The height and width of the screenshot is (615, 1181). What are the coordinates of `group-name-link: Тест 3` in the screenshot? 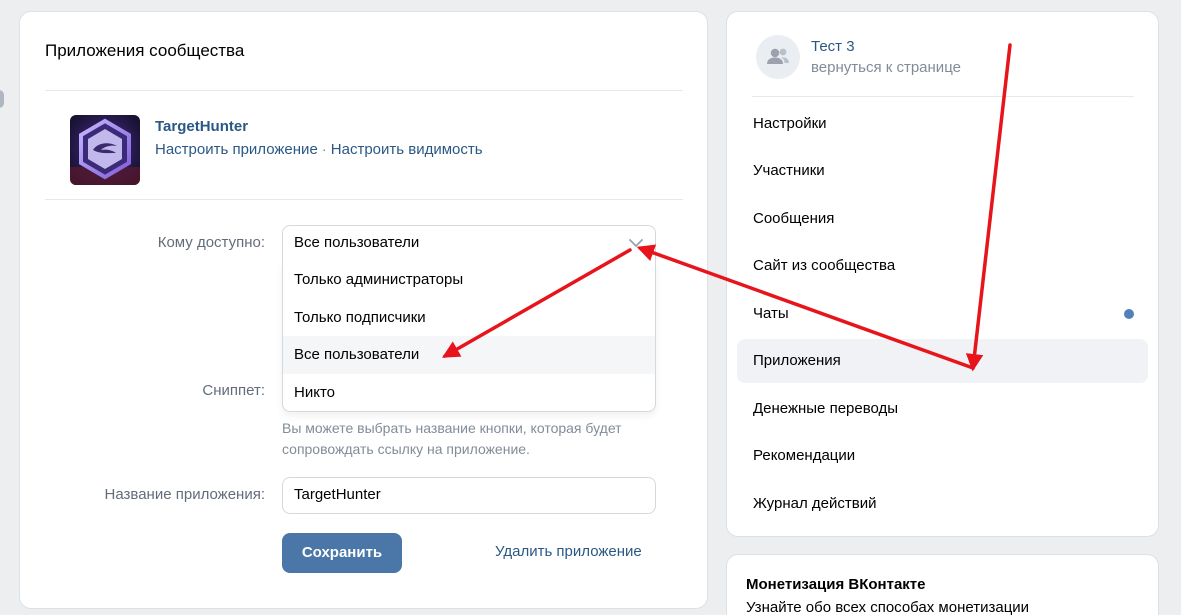 It's located at (833, 46).